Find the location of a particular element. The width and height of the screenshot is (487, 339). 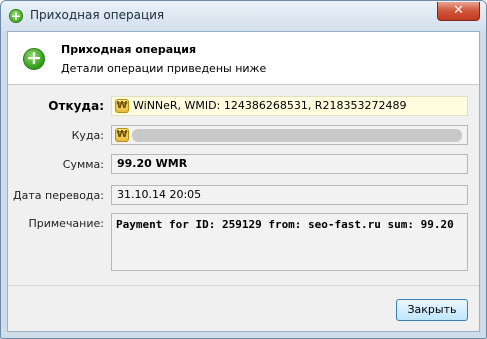

amount-label: Сумма: is located at coordinates (83, 164).